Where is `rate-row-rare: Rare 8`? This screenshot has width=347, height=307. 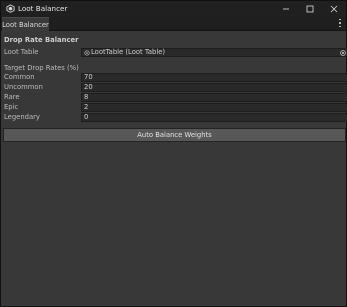
rate-row-rare: Rare 8 is located at coordinates (175, 97).